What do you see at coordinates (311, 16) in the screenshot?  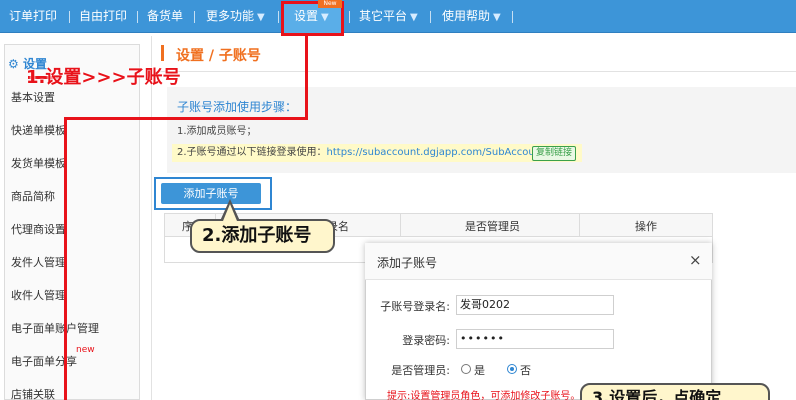 I see `nav-item-settings: 设置 ▼` at bounding box center [311, 16].